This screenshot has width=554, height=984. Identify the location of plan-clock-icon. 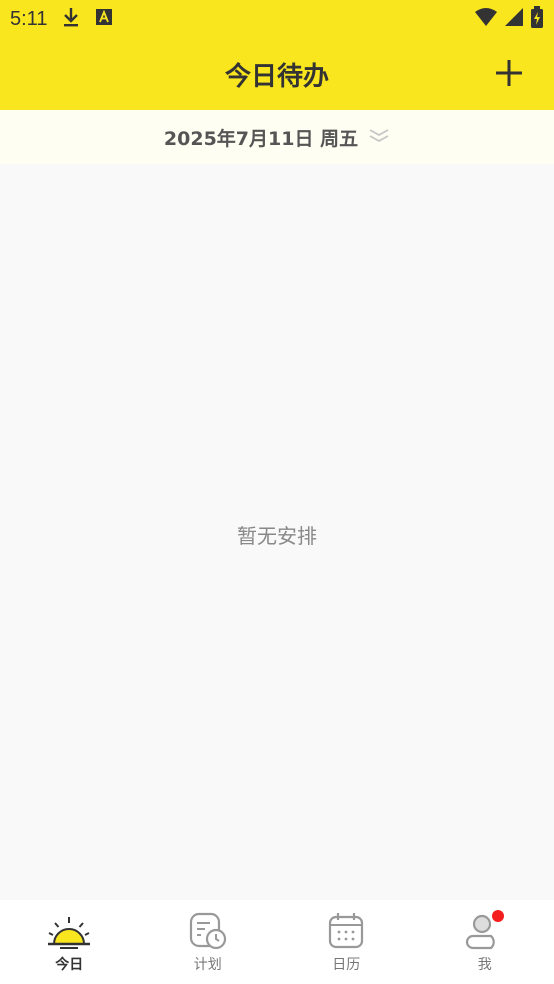
(208, 931).